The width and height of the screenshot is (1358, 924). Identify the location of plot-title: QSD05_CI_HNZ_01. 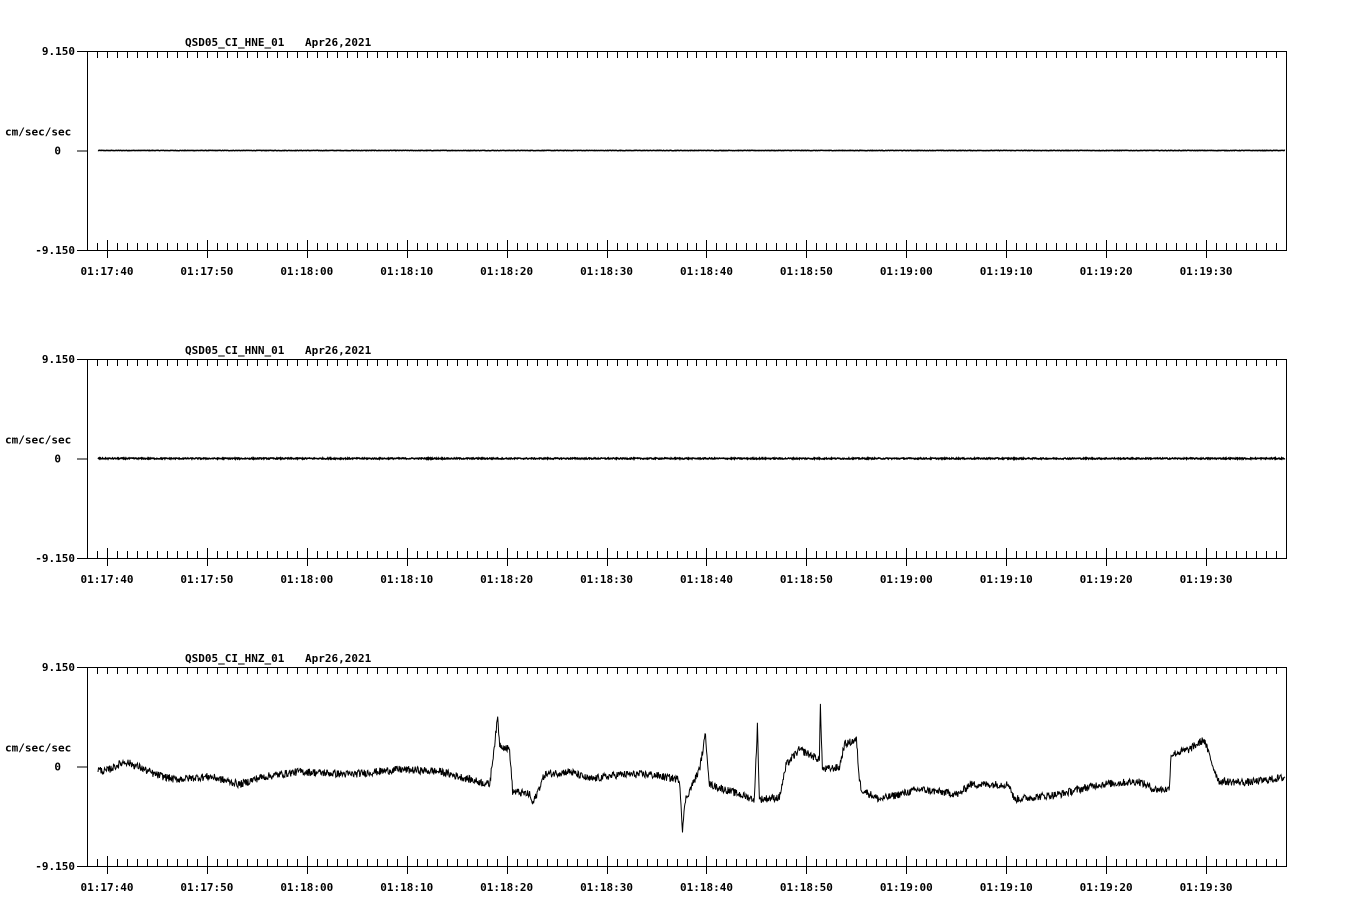
(235, 658).